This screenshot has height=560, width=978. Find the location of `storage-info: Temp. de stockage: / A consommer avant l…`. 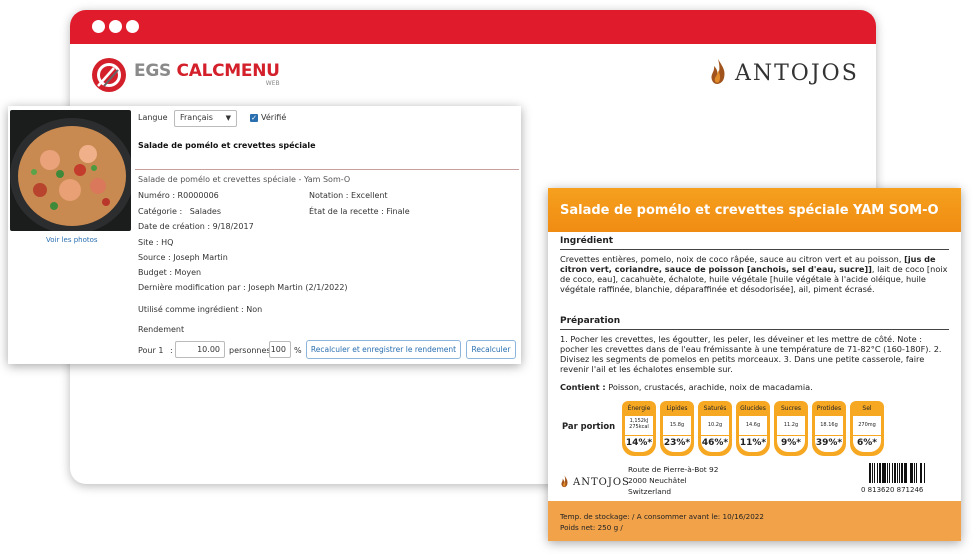

storage-info: Temp. de stockage: / A consommer avant l… is located at coordinates (662, 516).